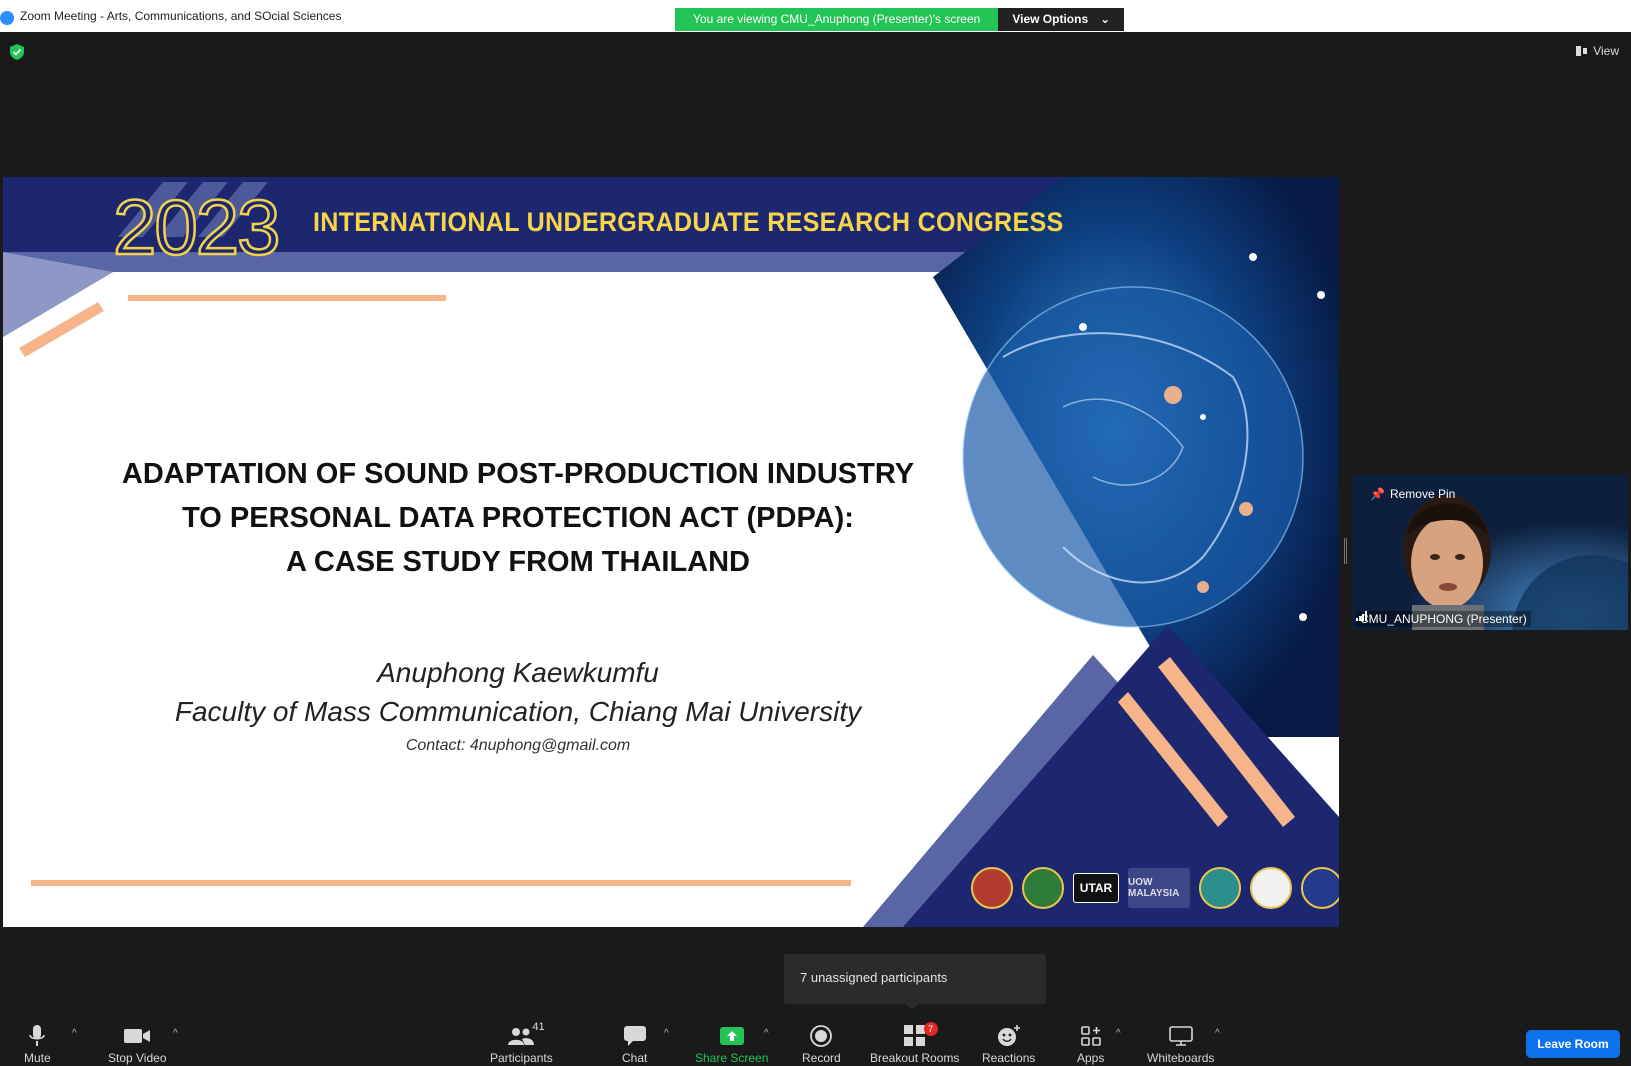 Image resolution: width=1631 pixels, height=1066 pixels. What do you see at coordinates (1050, 19) in the screenshot?
I see `view-options-label: View Options` at bounding box center [1050, 19].